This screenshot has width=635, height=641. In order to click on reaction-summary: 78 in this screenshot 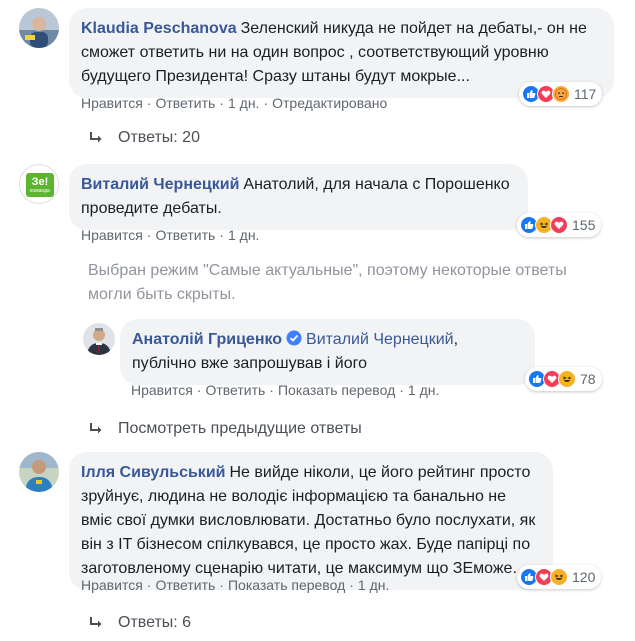, I will do `click(563, 379)`.